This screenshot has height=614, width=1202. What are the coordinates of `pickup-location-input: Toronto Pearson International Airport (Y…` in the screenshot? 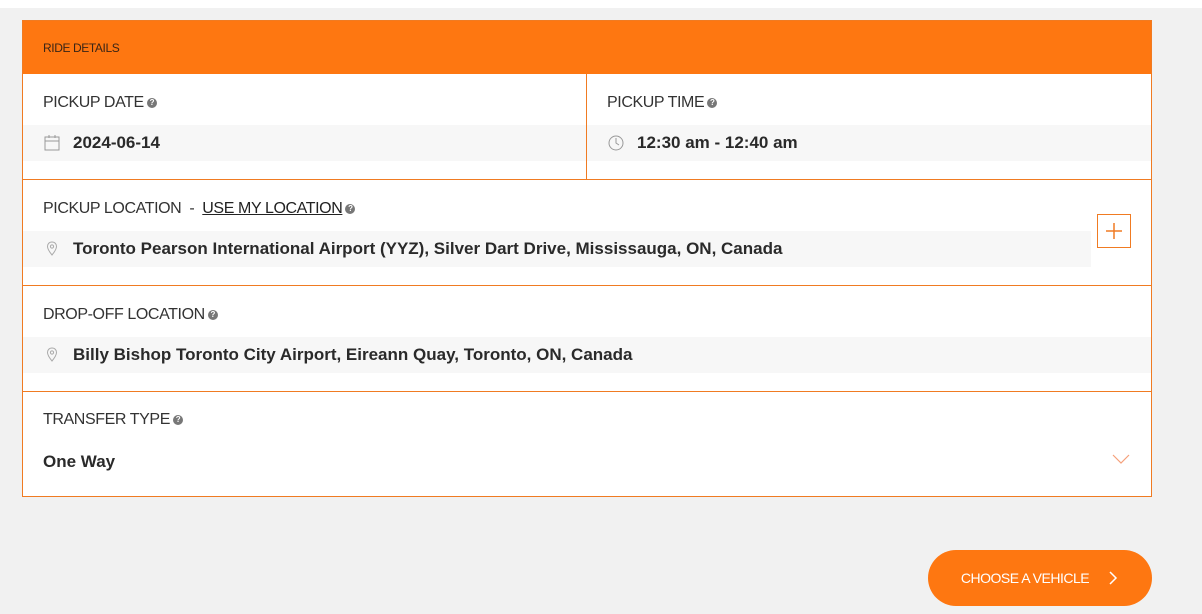 It's located at (557, 249).